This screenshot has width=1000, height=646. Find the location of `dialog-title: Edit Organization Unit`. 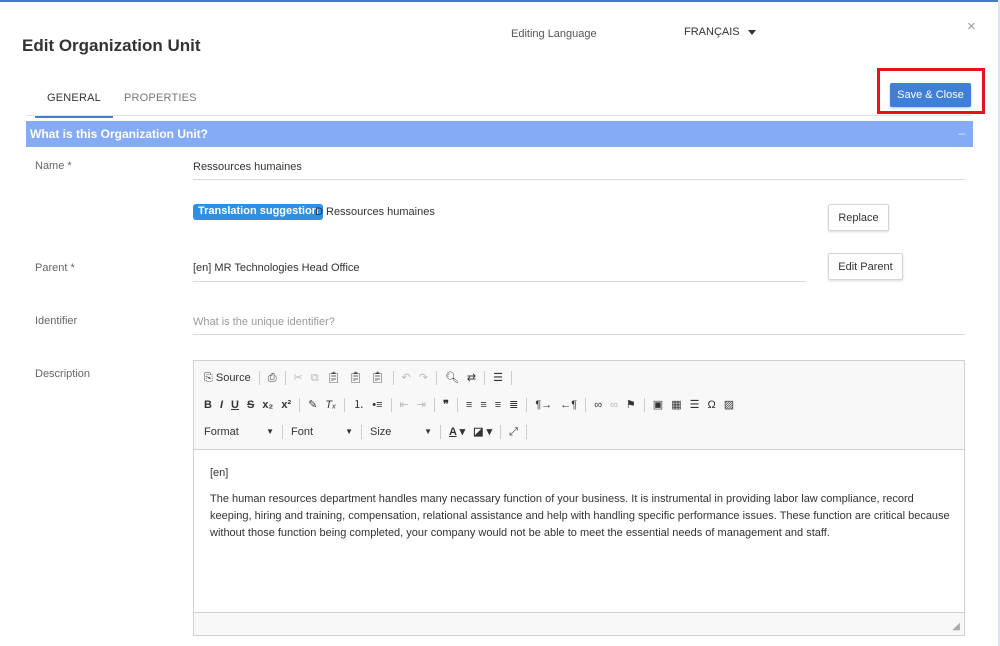

dialog-title: Edit Organization Unit is located at coordinates (111, 45).